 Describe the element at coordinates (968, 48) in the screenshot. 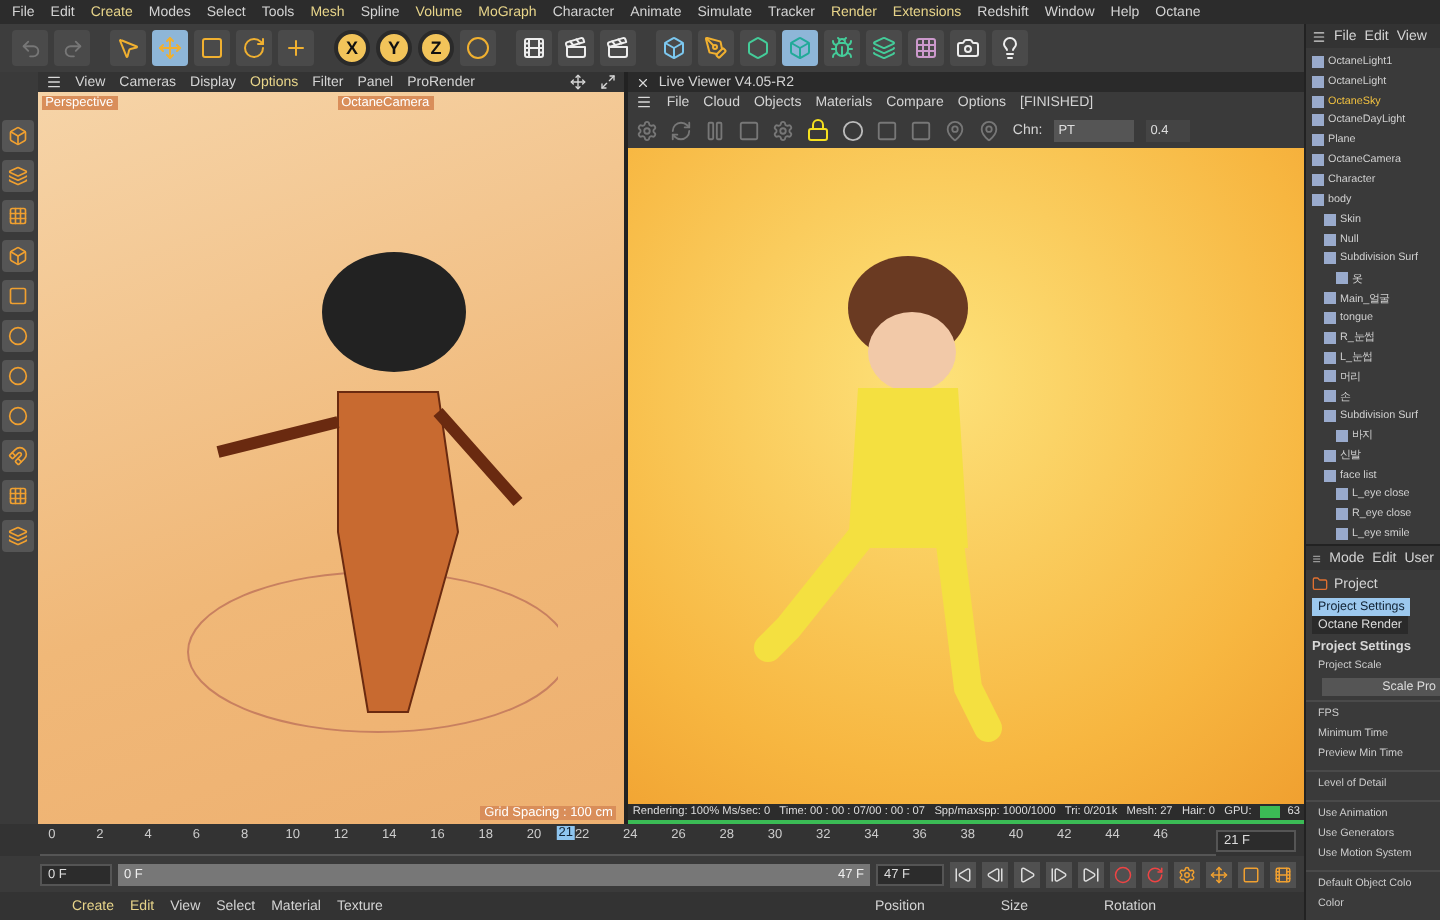

I see `camera-icon` at that location.